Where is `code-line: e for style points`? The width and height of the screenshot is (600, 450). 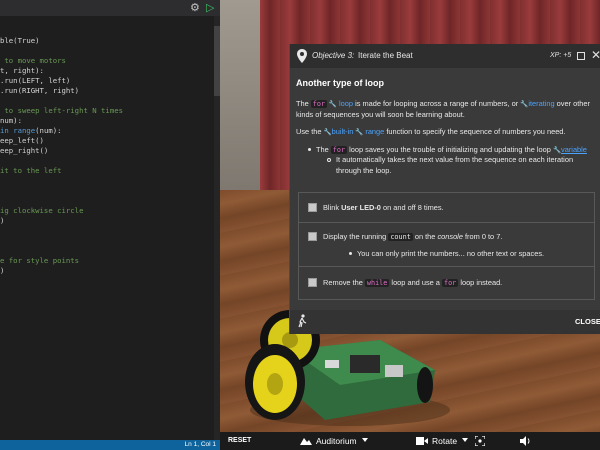
code-line: e for style points is located at coordinates (39, 261).